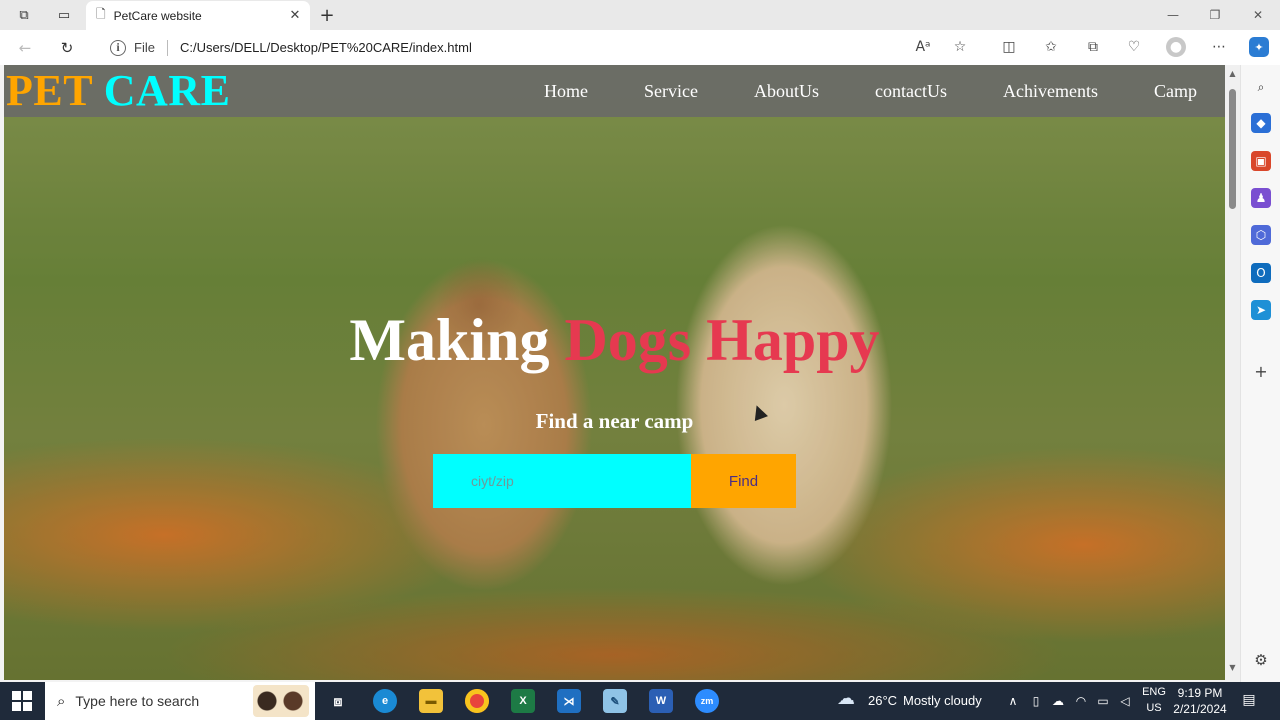 This screenshot has width=1280, height=720. I want to click on weather-cloud-icon: ☁, so click(846, 698).